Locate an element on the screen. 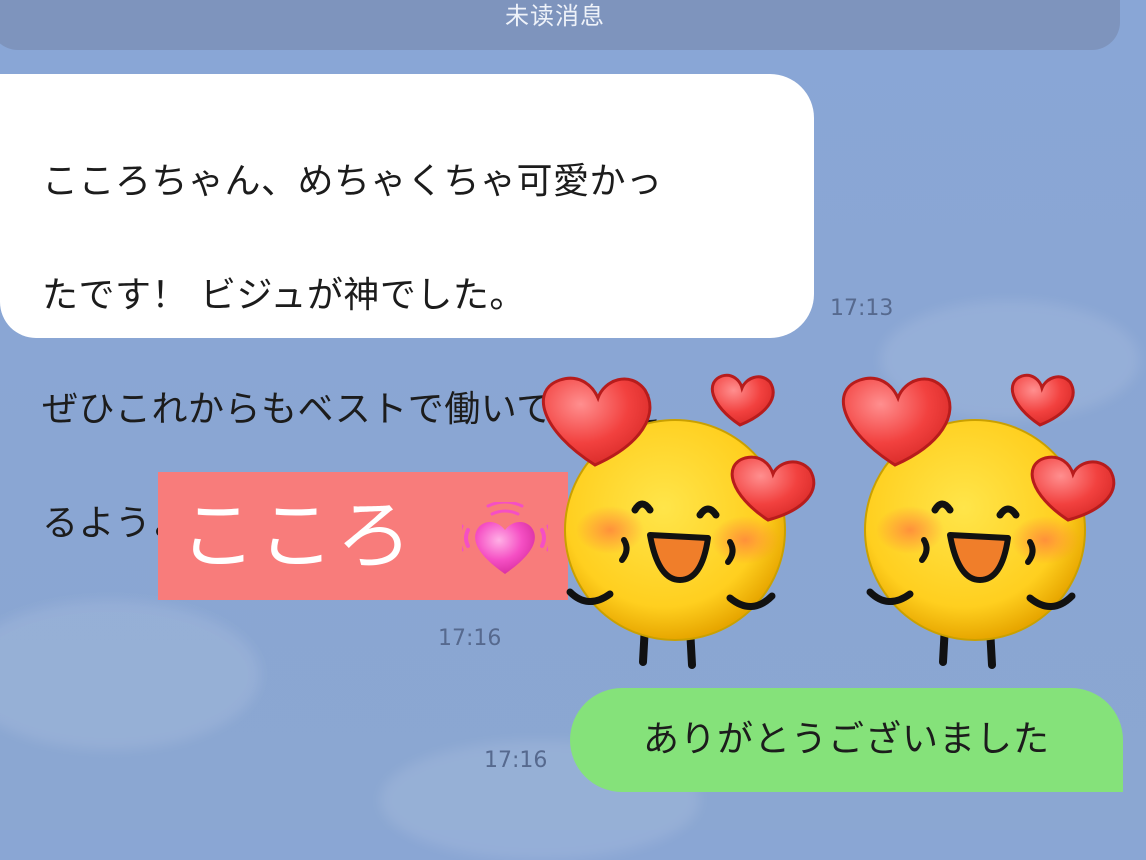 The width and height of the screenshot is (1146, 860). incoming-message-line: こころちゃん、めちゃくちゃ可愛かっ is located at coordinates (352, 181).